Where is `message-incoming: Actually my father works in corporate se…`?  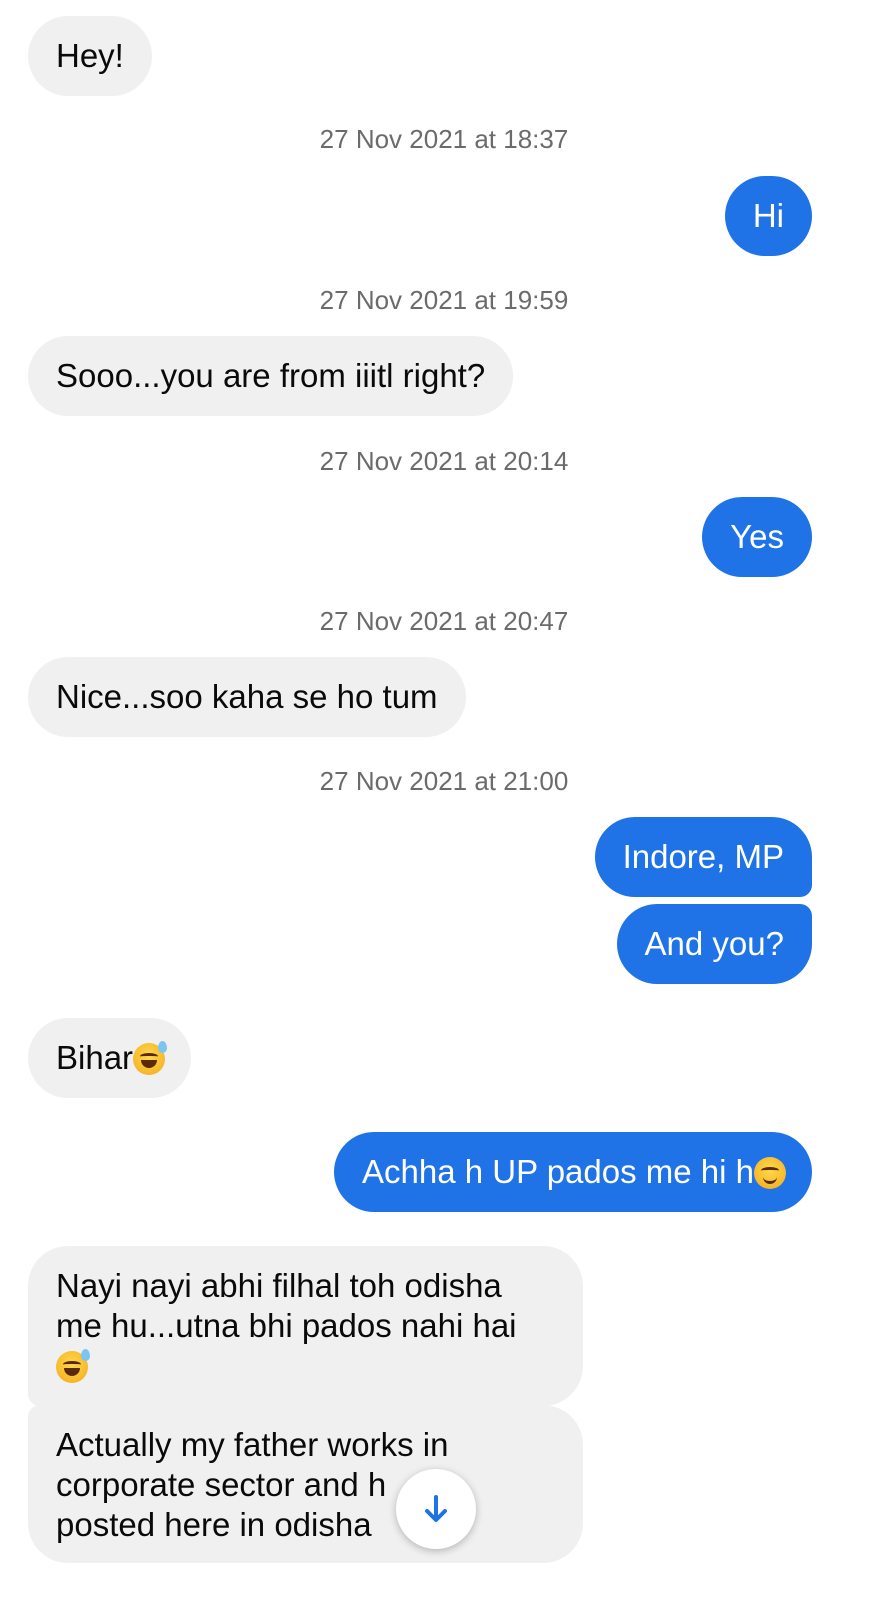
message-incoming: Actually my father works in corporate se… is located at coordinates (305, 1484).